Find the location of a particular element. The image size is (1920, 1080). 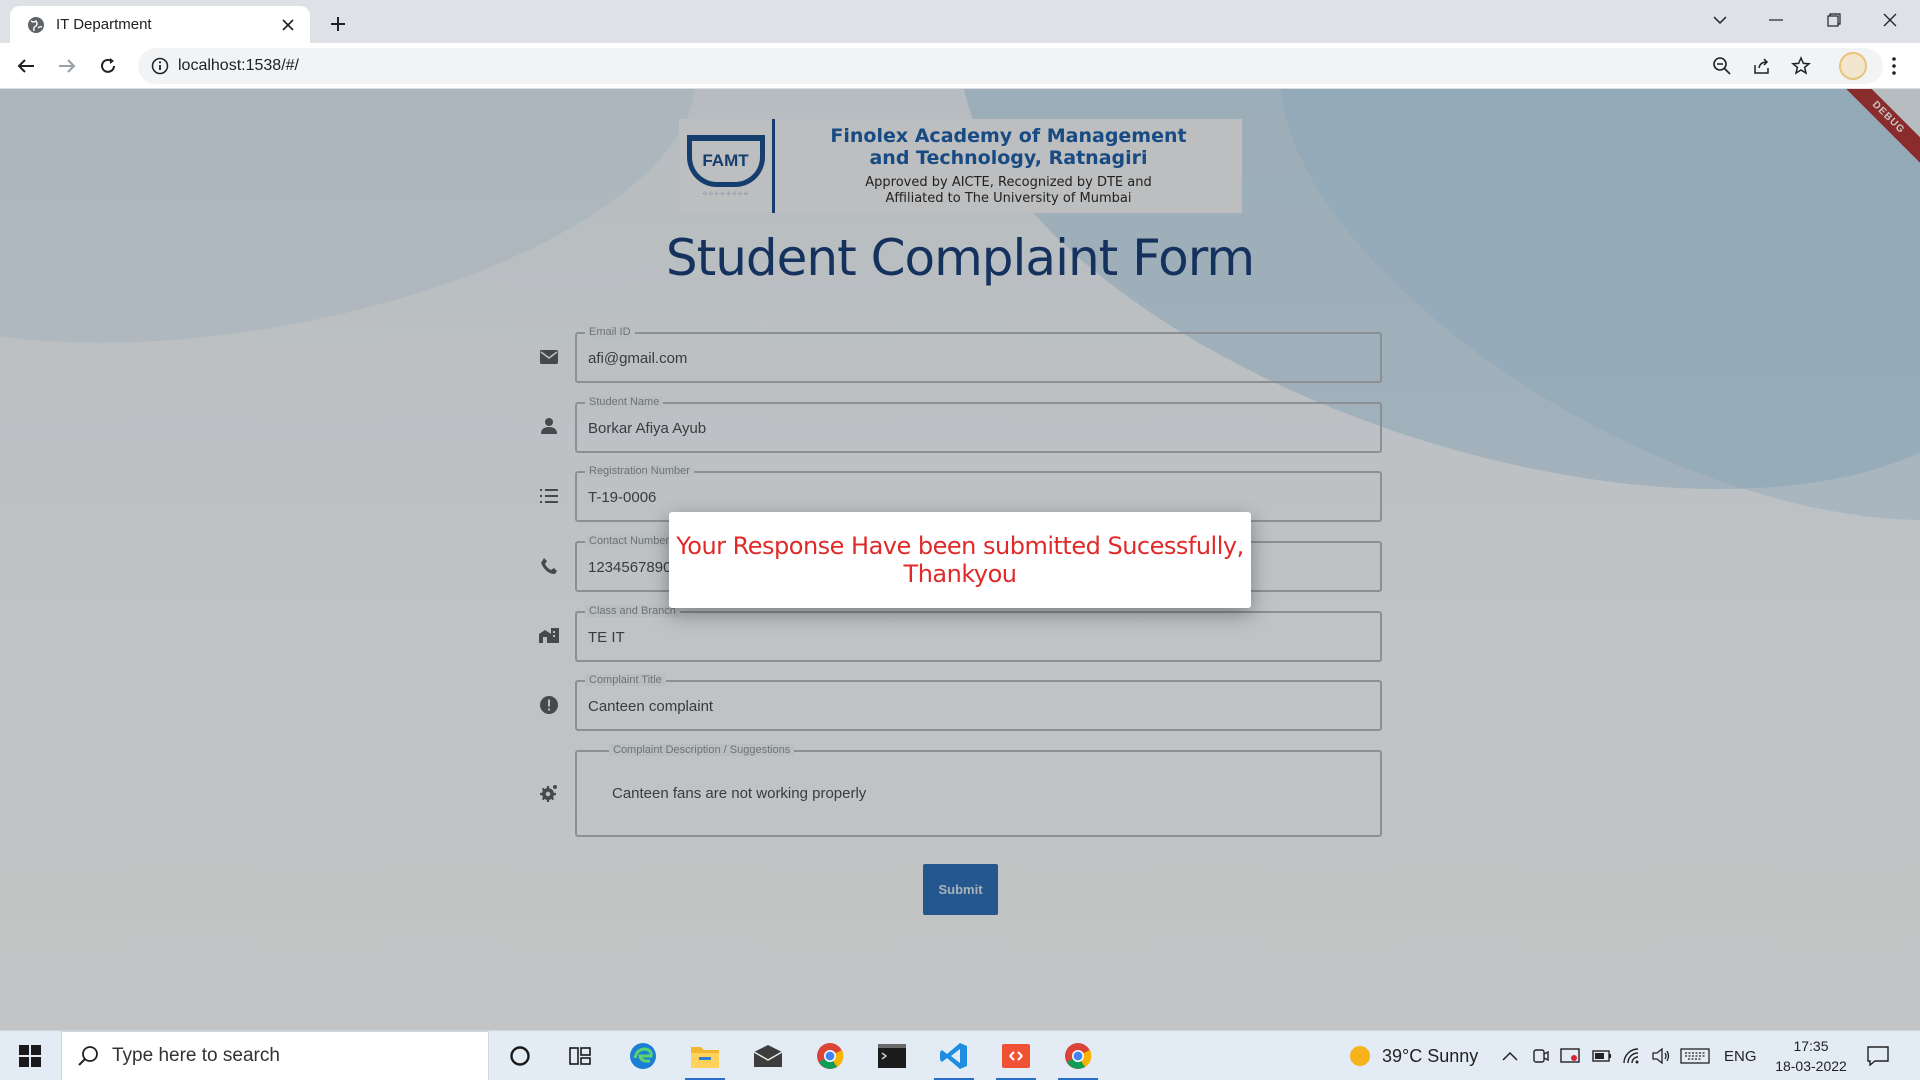

clock-time: 17:35 is located at coordinates (1811, 1046).